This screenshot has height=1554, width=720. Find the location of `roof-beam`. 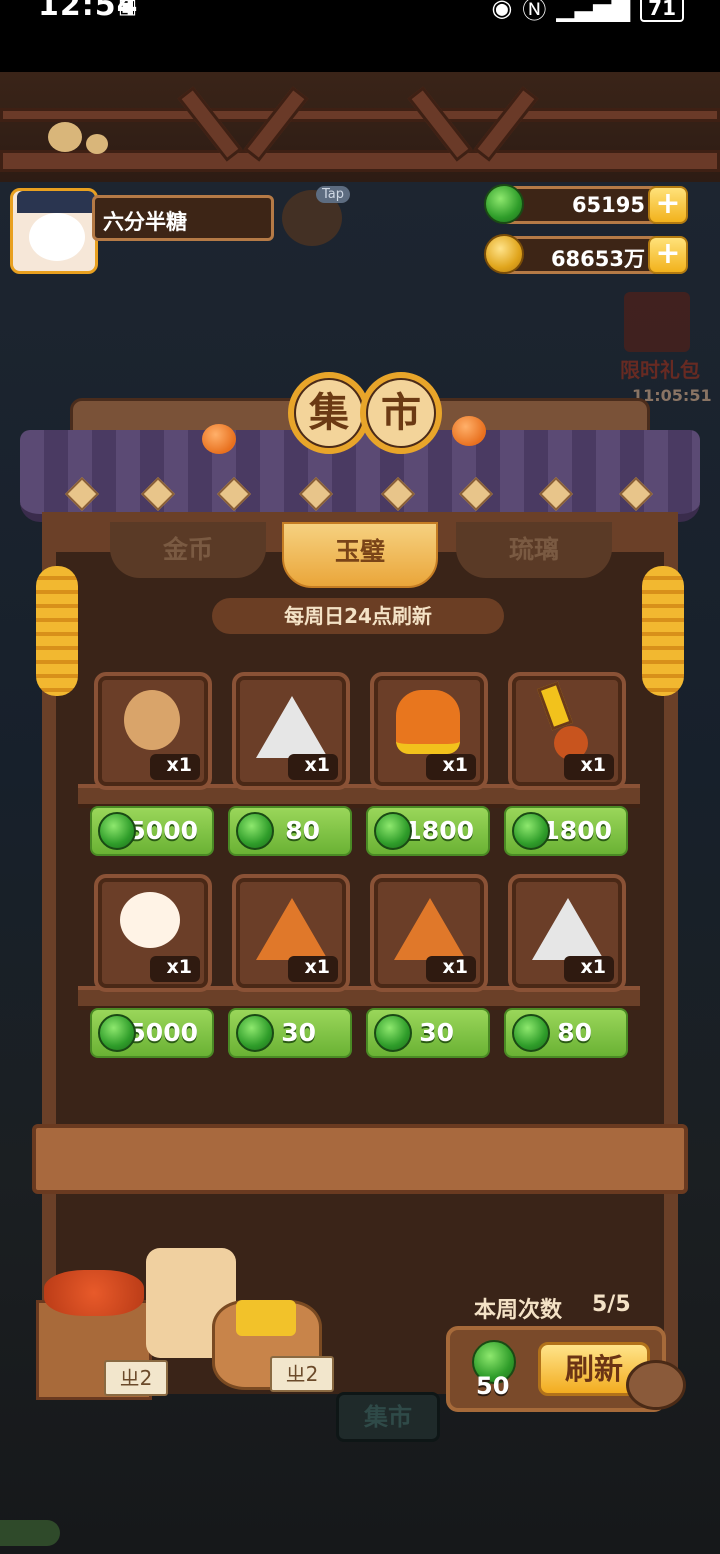

roof-beam is located at coordinates (360, 161).